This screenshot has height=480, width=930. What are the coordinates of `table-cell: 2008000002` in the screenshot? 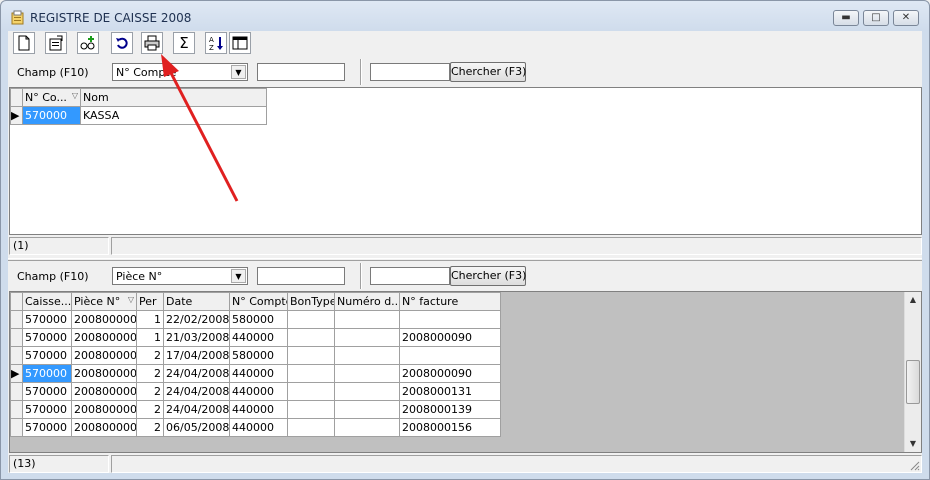 It's located at (104, 337).